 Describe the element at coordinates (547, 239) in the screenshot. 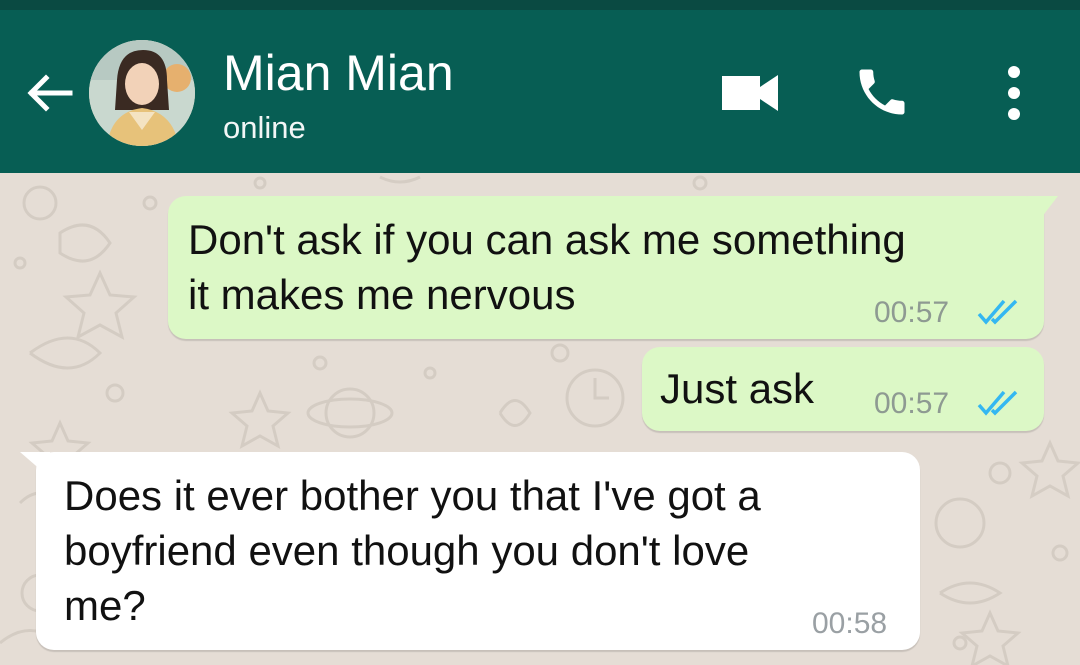

I see `message-text-line: Don't ask if you can ask me something` at that location.